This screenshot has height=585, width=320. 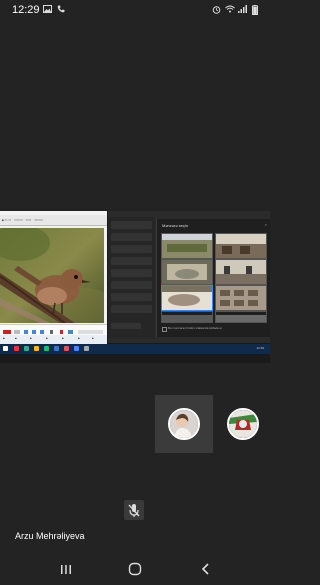 I want to click on home-button, so click(x=135, y=569).